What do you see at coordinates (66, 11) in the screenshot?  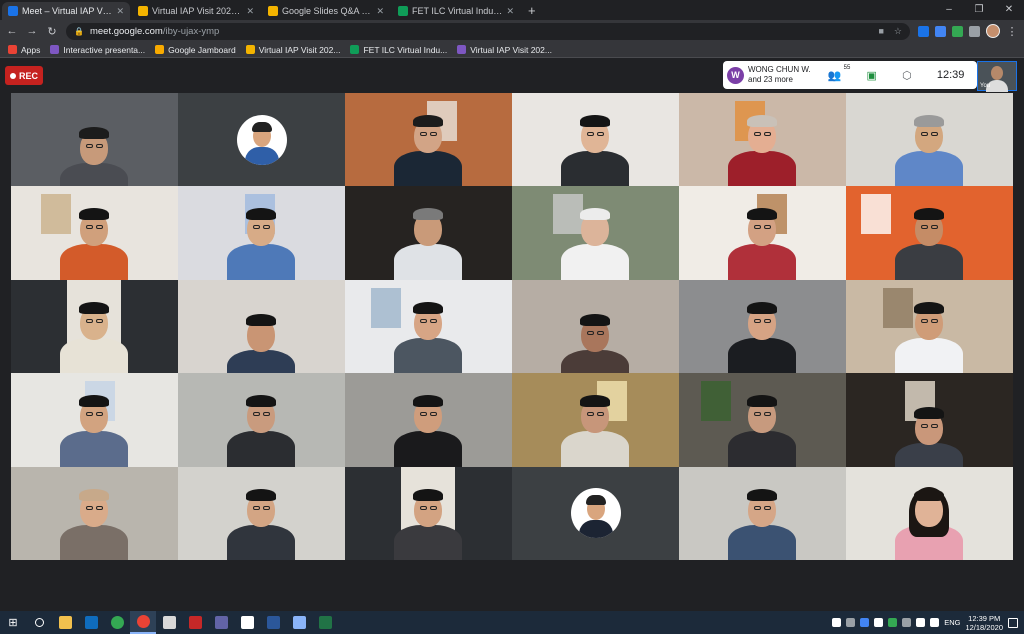 I see `tab-meet: Meet – Virtual IAP Visit 2020 ✕` at bounding box center [66, 11].